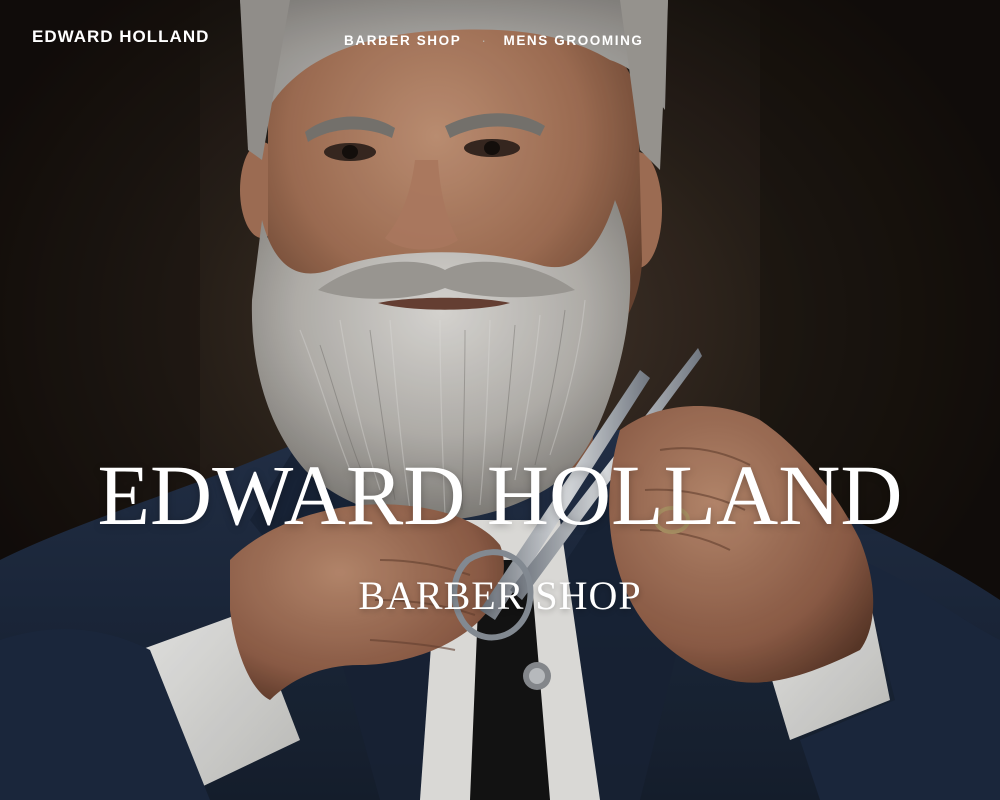 This screenshot has width=1000, height=800. What do you see at coordinates (494, 40) in the screenshot?
I see `main-nav: BARBER SHOP · MENS GROOMING` at bounding box center [494, 40].